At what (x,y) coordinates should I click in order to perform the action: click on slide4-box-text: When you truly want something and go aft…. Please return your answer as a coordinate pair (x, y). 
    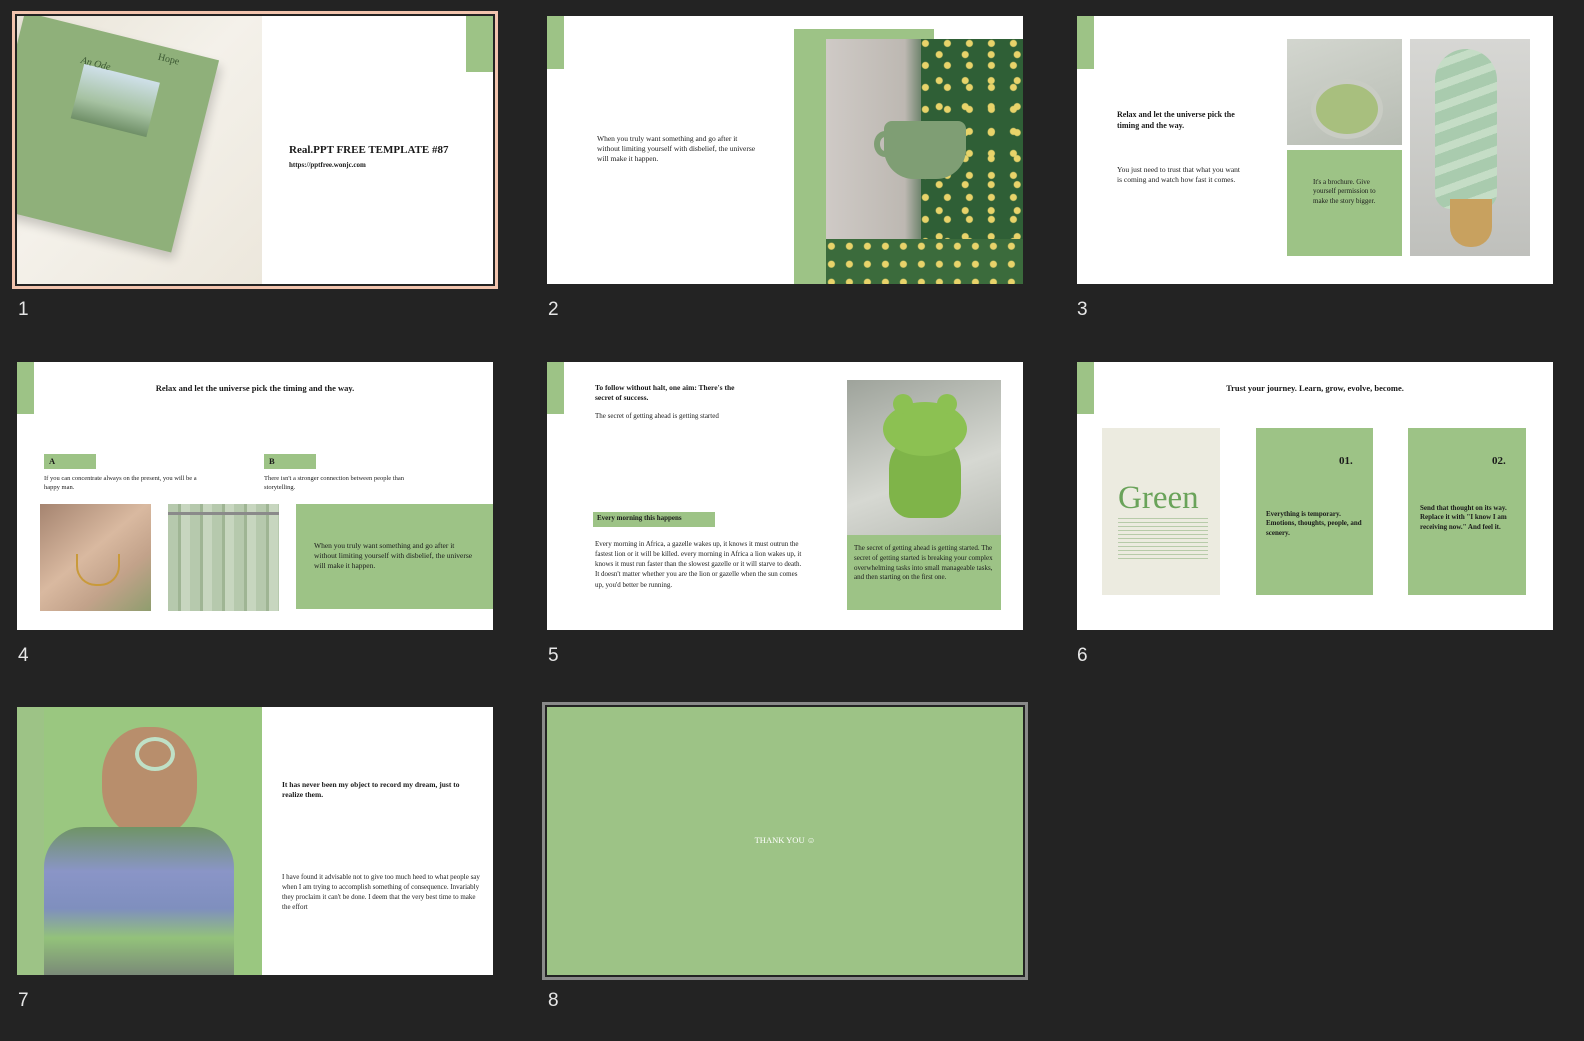
    Looking at the image, I should click on (393, 556).